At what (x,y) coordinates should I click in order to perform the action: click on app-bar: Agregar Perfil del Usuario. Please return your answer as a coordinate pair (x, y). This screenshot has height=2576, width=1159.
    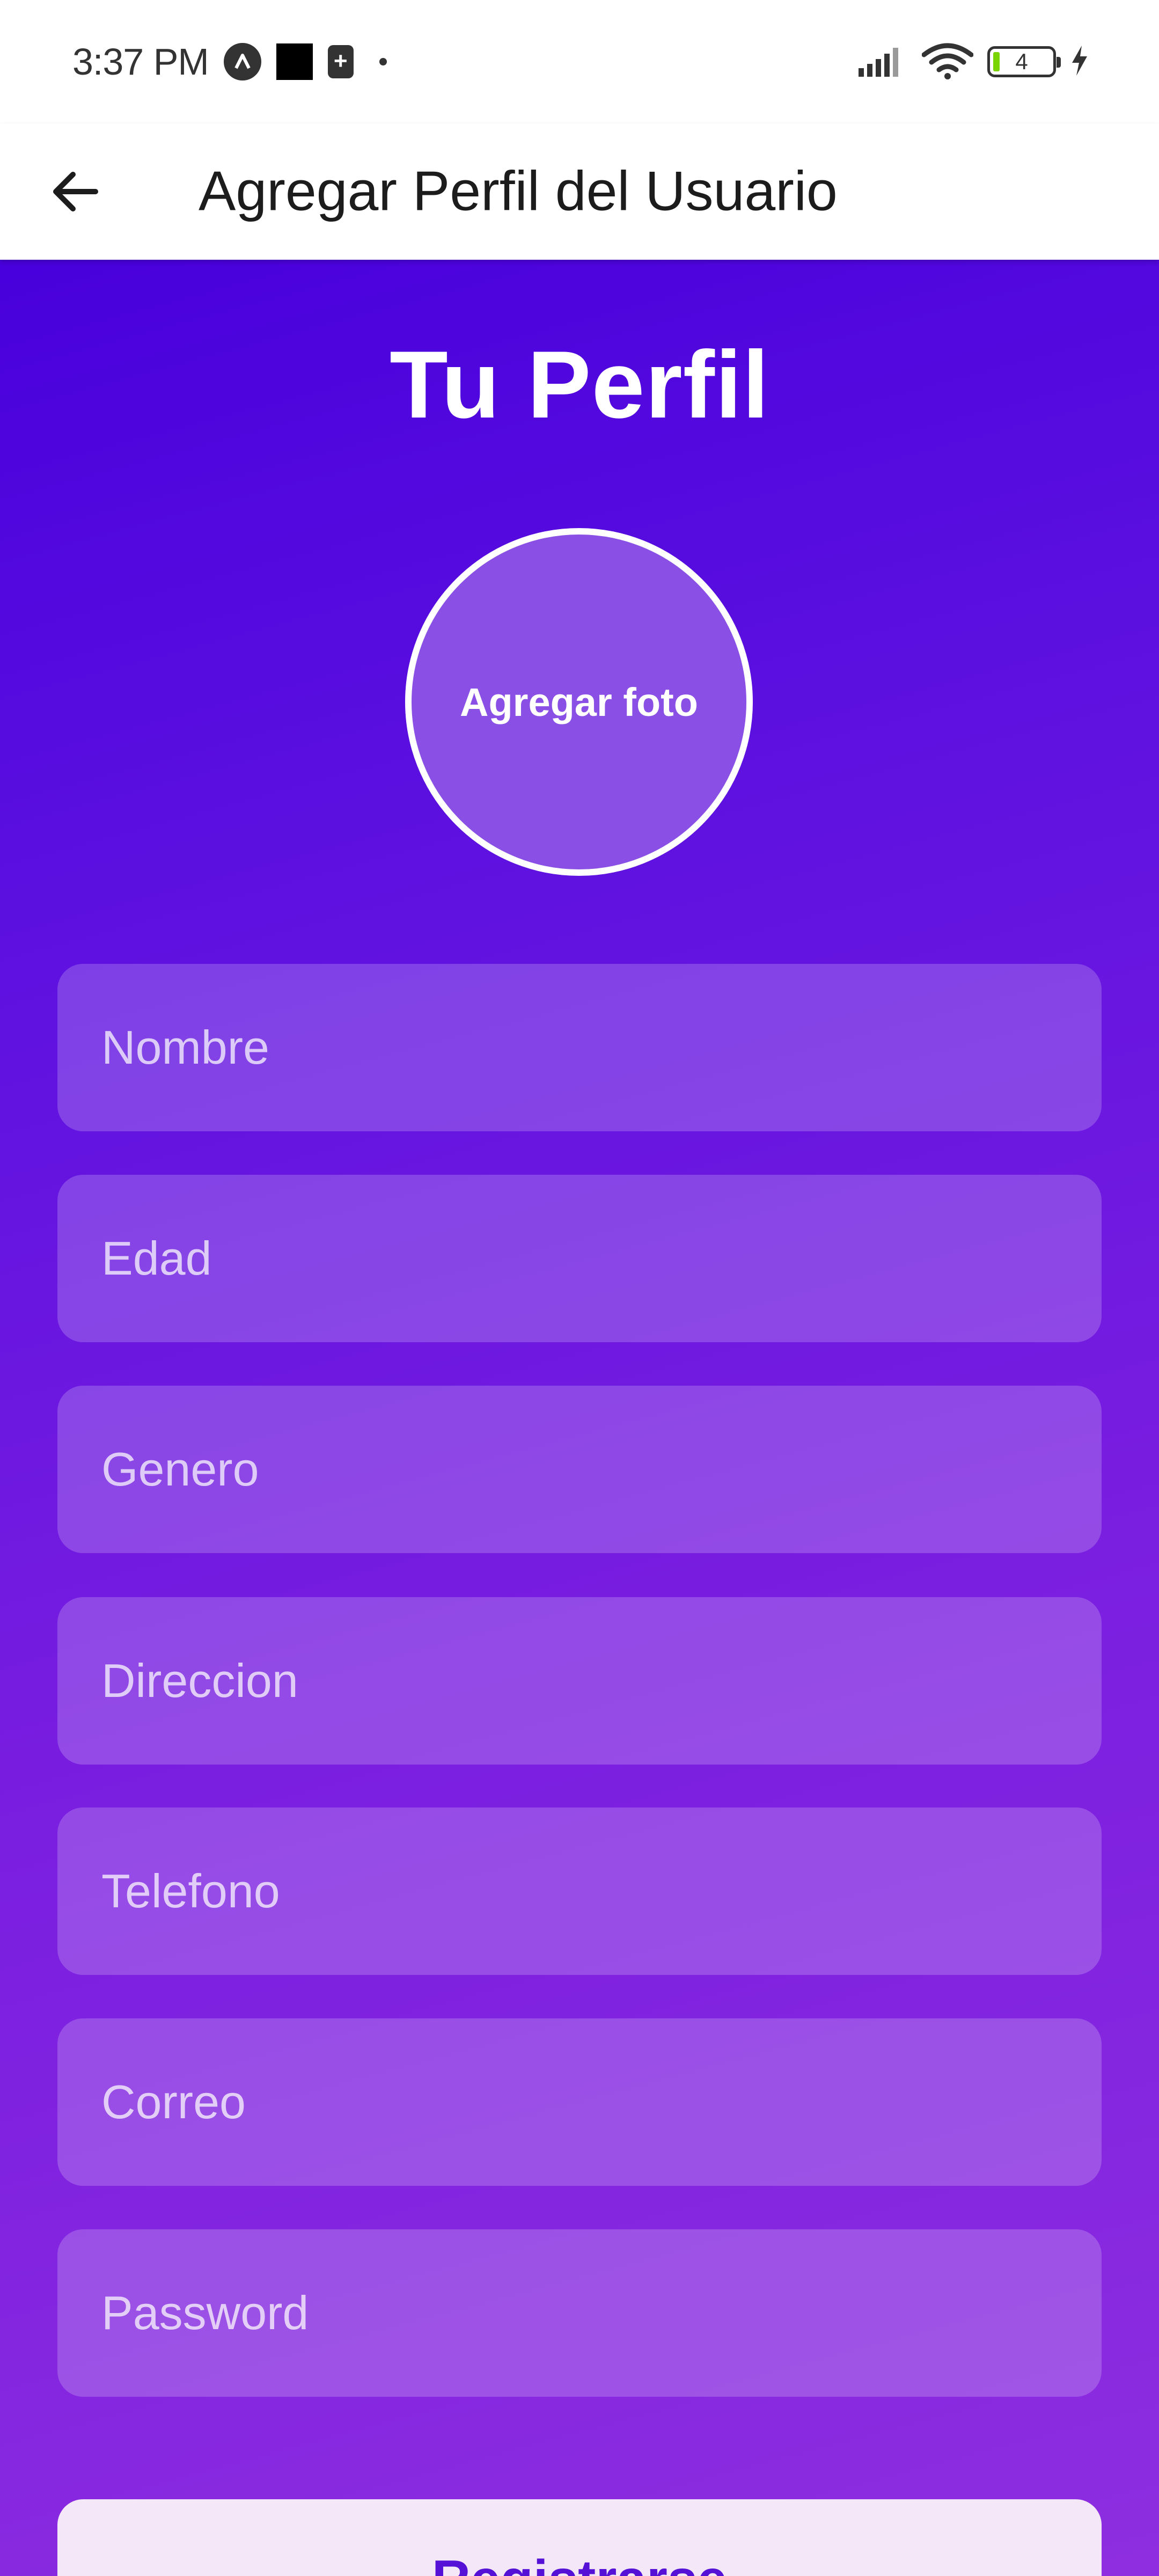
    Looking at the image, I should click on (579, 191).